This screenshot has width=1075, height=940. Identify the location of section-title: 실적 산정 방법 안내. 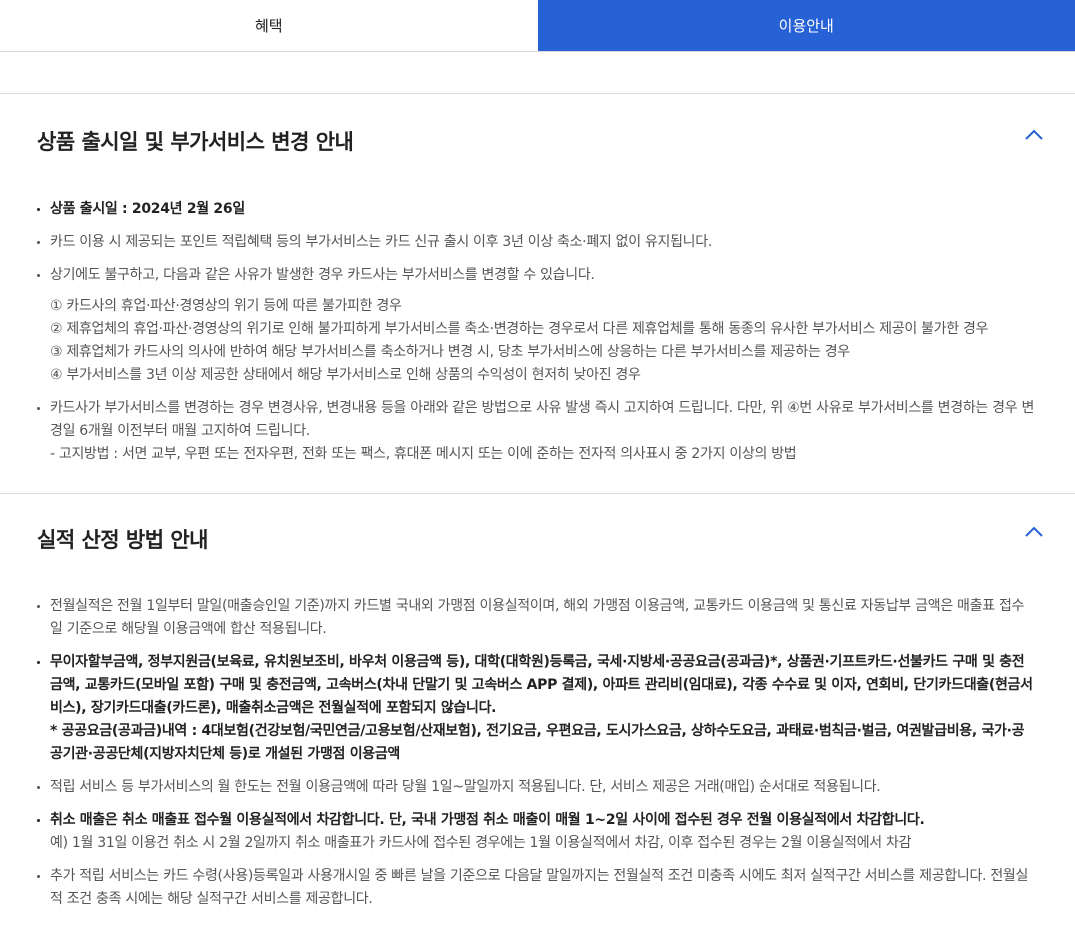
(123, 540).